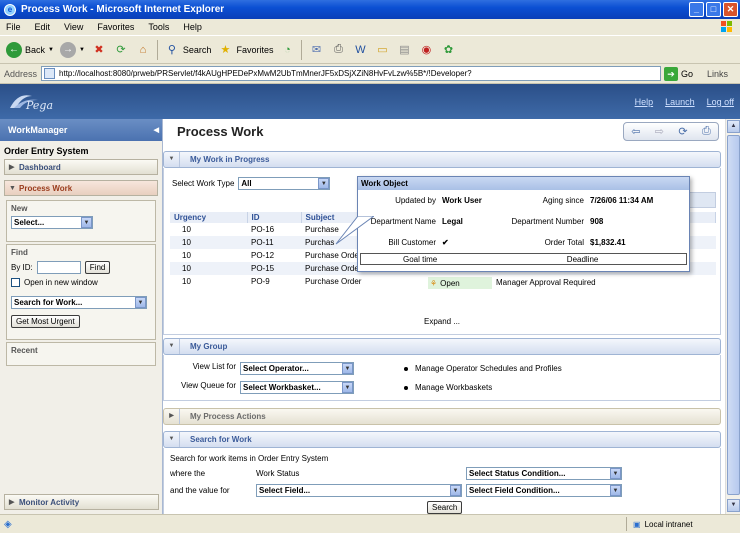 The height and width of the screenshot is (533, 740). Describe the element at coordinates (442, 159) in the screenshot. I see `wip-section-header: ▼ My Work in Progress` at that location.